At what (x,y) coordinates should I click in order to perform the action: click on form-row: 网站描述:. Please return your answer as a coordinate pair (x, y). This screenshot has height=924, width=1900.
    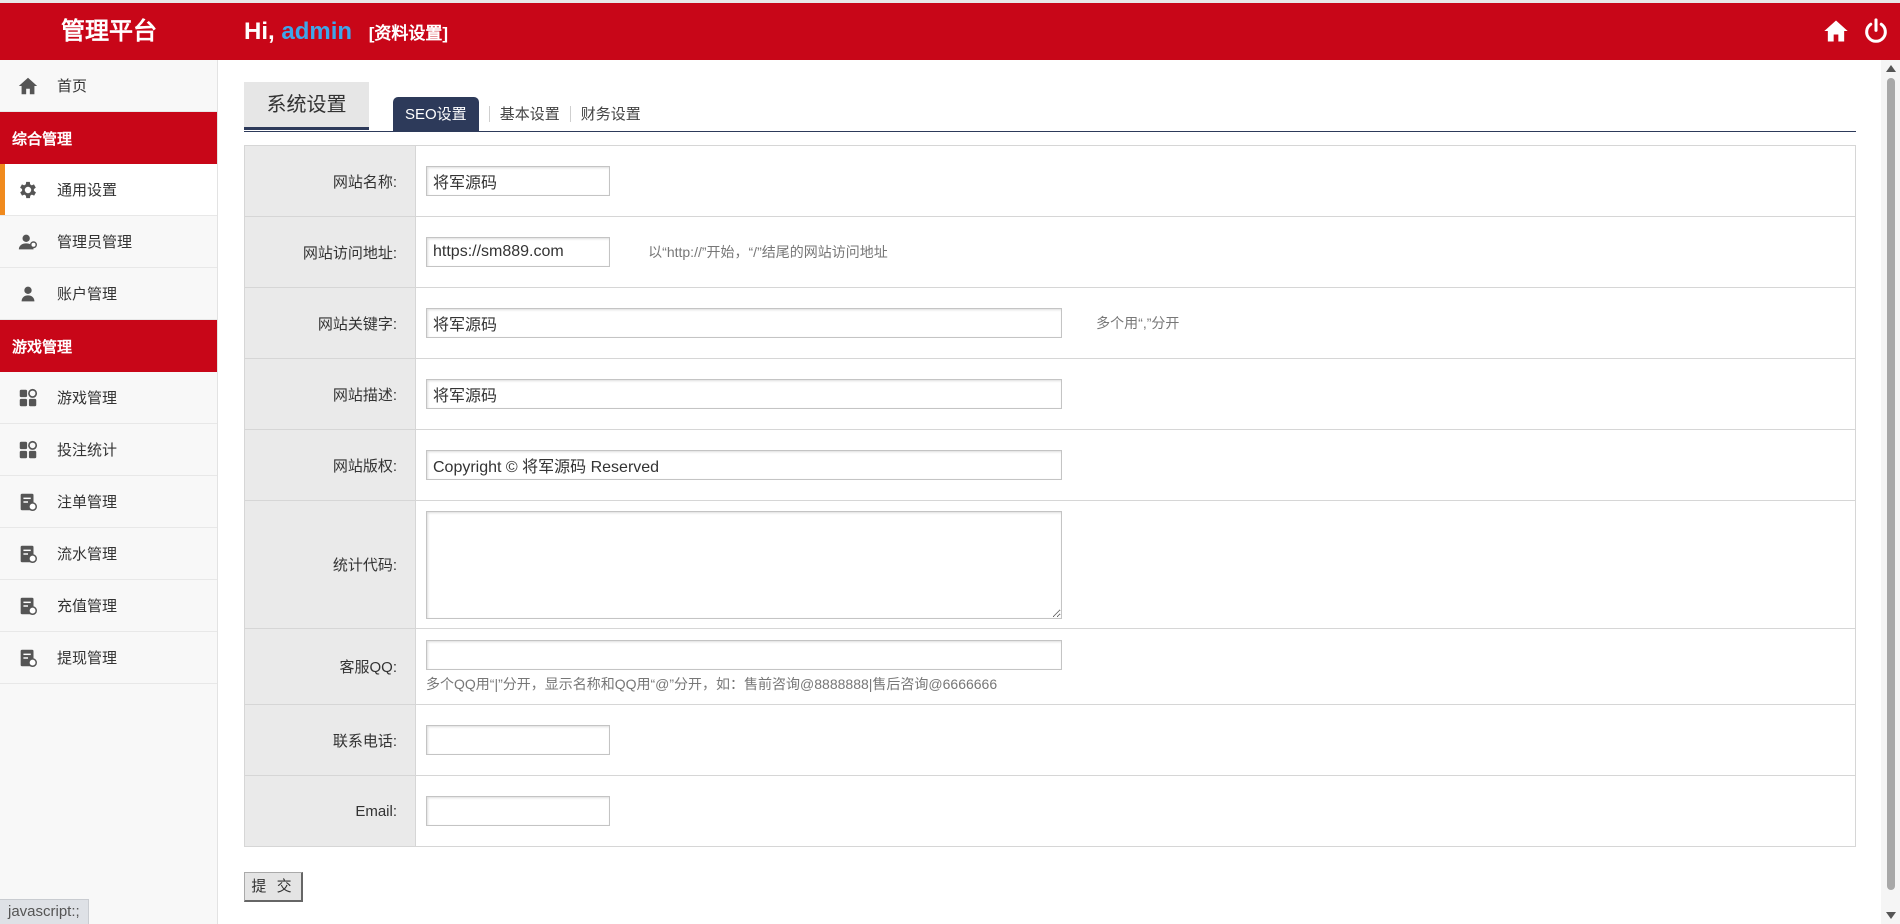
    Looking at the image, I should click on (1050, 394).